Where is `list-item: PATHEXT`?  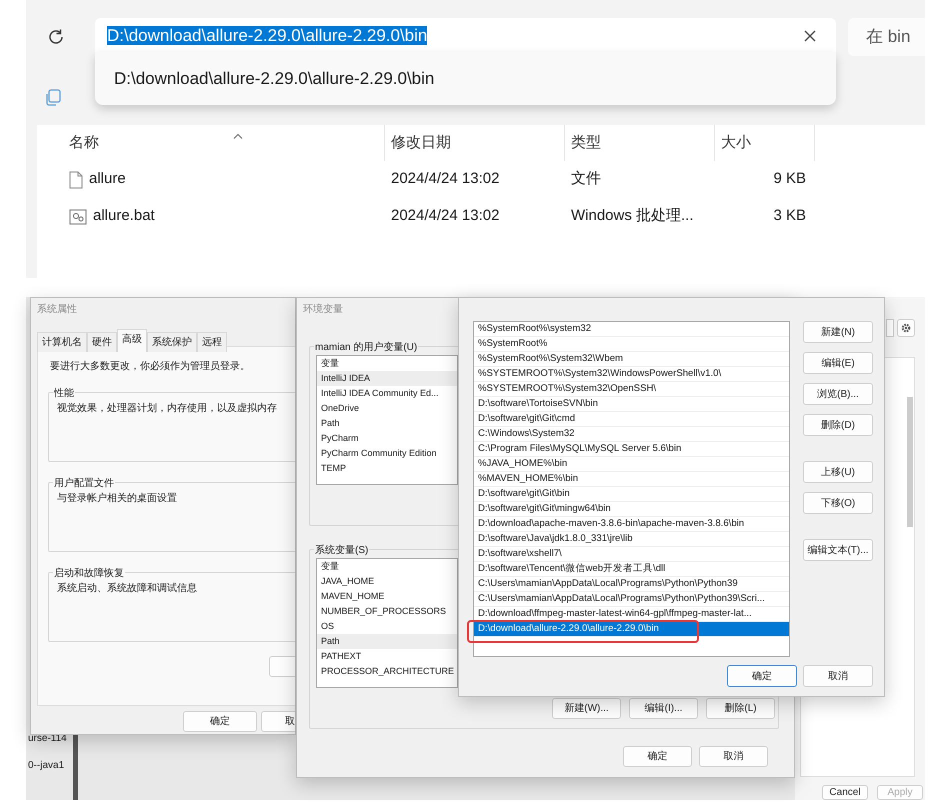
list-item: PATHEXT is located at coordinates (387, 656).